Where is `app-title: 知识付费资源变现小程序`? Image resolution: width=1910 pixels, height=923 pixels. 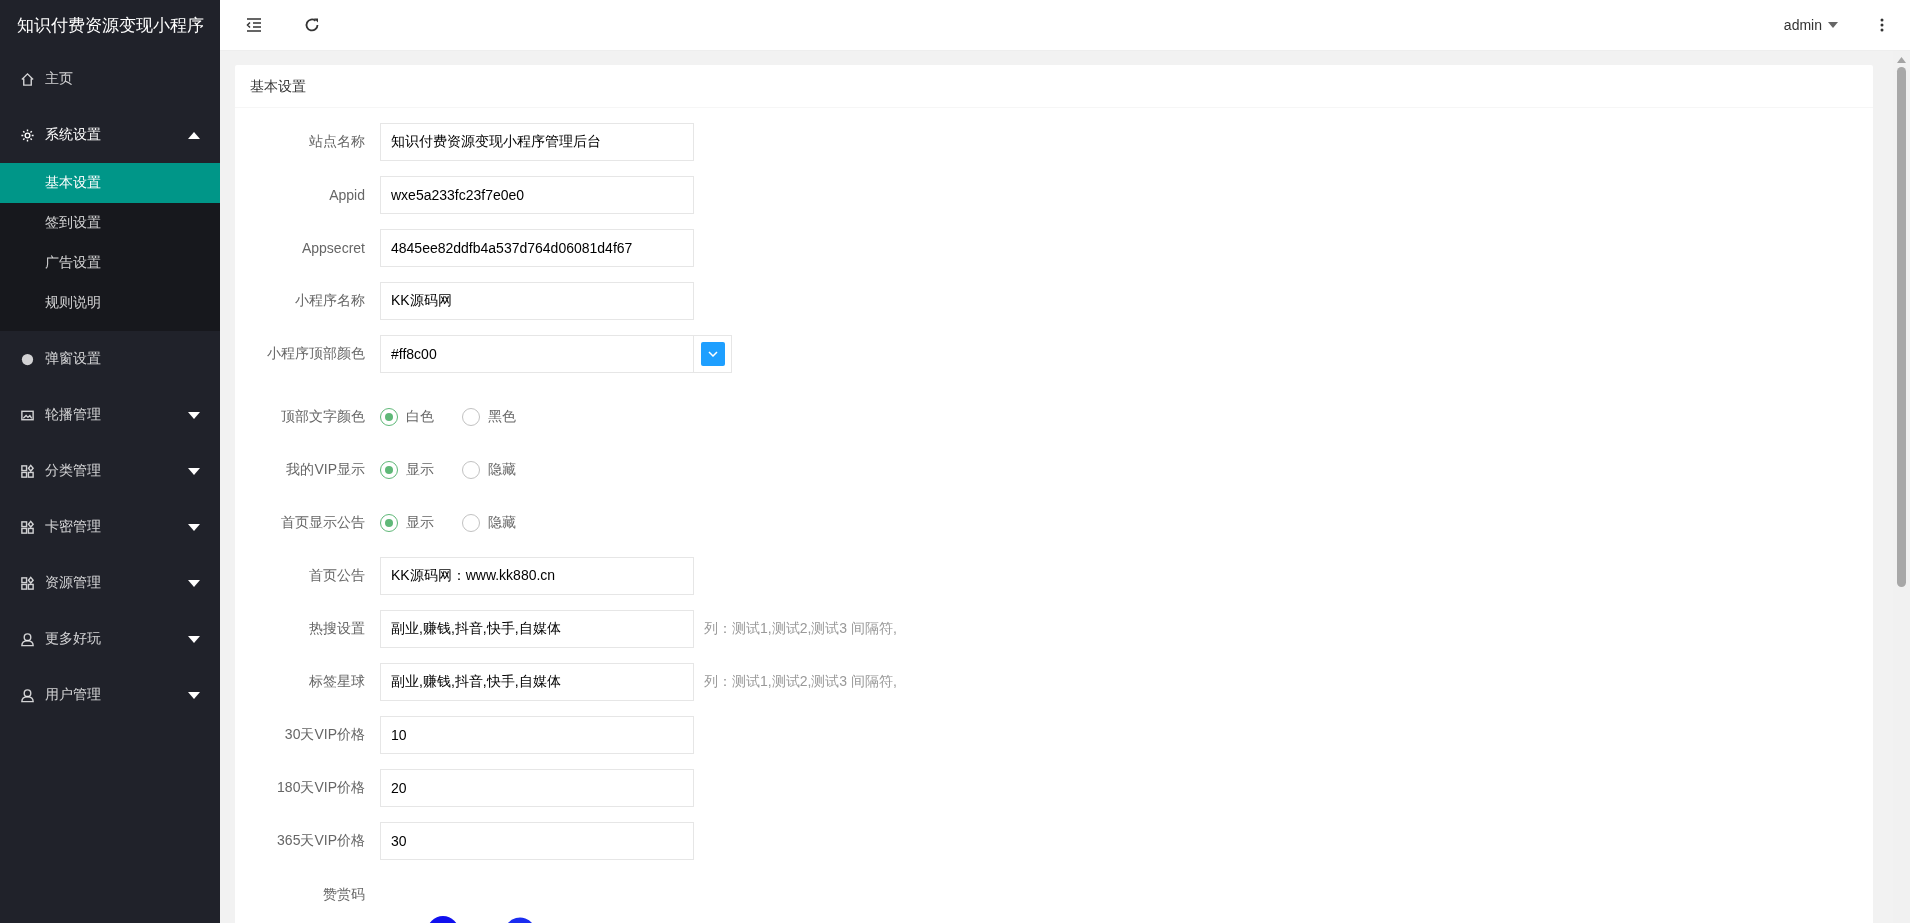 app-title: 知识付费资源变现小程序 is located at coordinates (110, 26).